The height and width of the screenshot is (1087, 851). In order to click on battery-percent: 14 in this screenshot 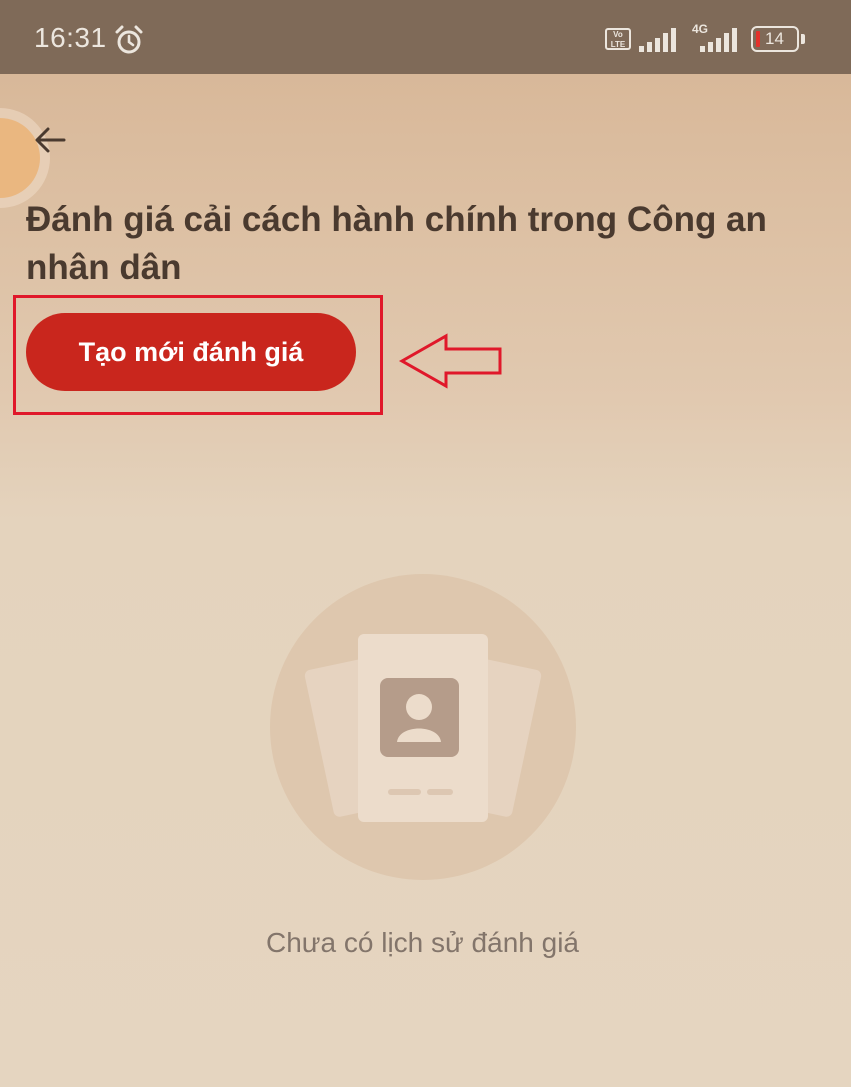, I will do `click(774, 38)`.